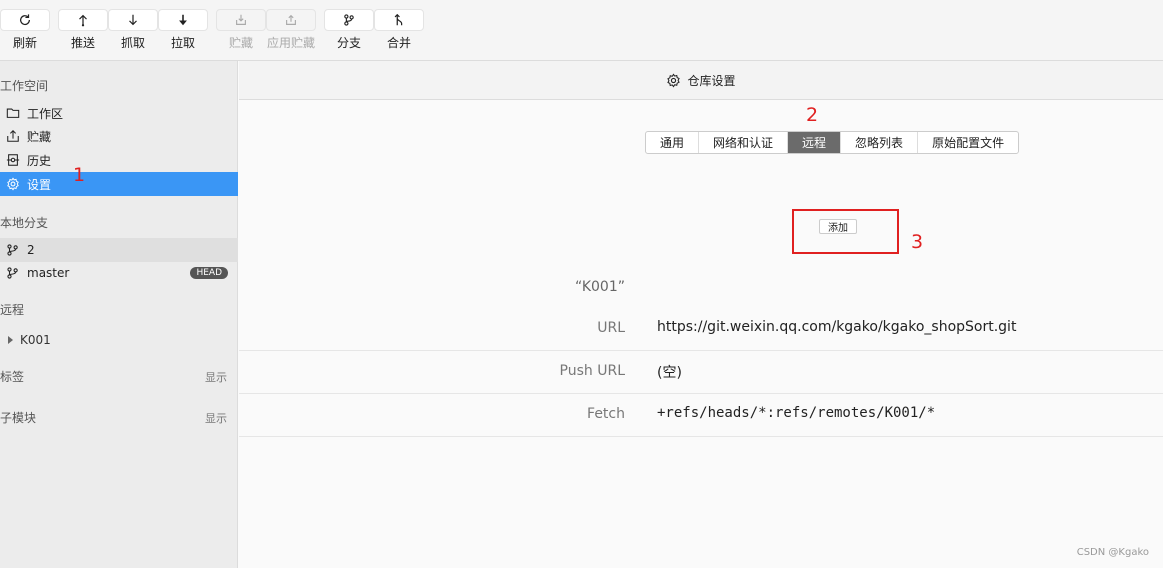  What do you see at coordinates (348, 43) in the screenshot?
I see `branch-label: 分支` at bounding box center [348, 43].